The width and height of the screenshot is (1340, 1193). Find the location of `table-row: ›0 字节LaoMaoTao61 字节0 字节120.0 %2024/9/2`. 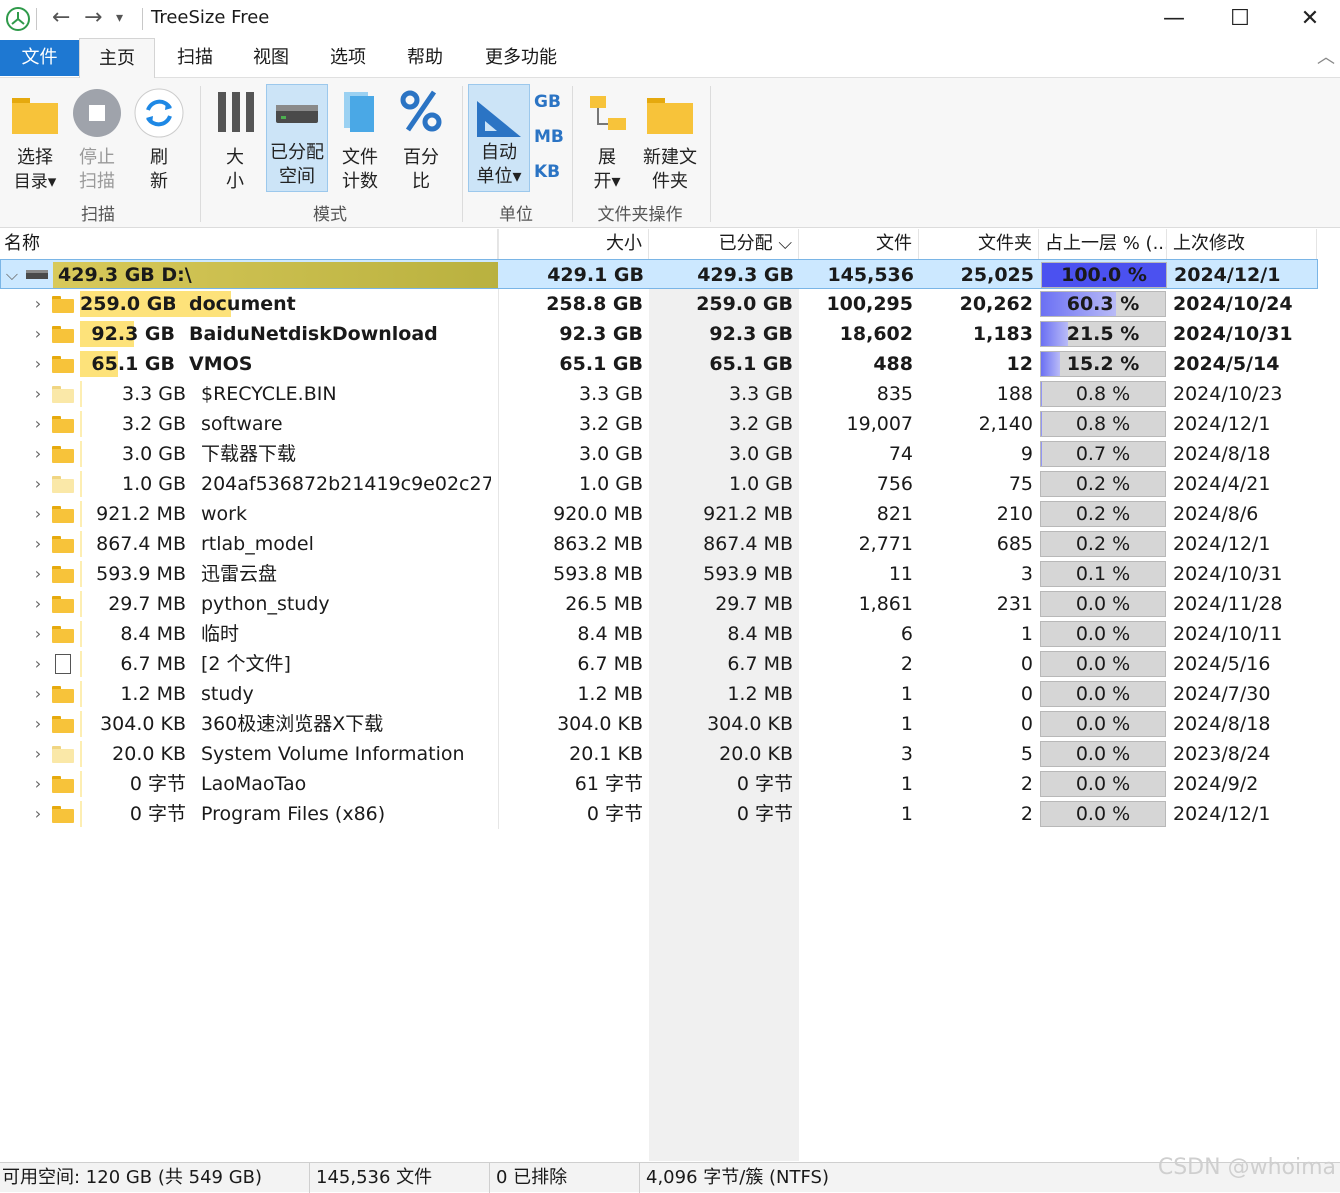

table-row: ›0 字节LaoMaoTao61 字节0 字节120.0 %2024/9/2 is located at coordinates (659, 784).